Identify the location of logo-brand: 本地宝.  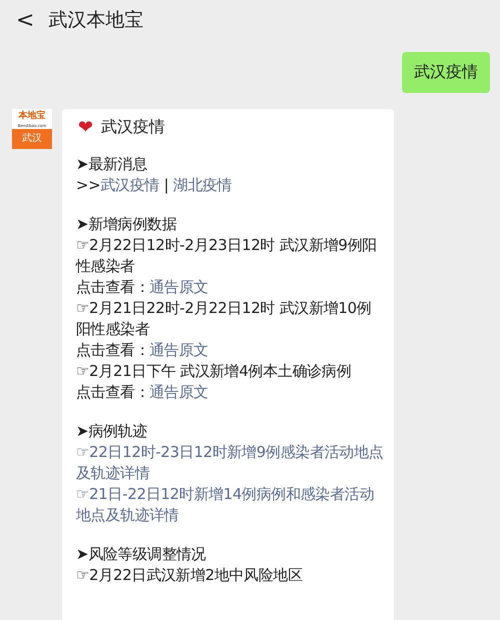
(32, 116).